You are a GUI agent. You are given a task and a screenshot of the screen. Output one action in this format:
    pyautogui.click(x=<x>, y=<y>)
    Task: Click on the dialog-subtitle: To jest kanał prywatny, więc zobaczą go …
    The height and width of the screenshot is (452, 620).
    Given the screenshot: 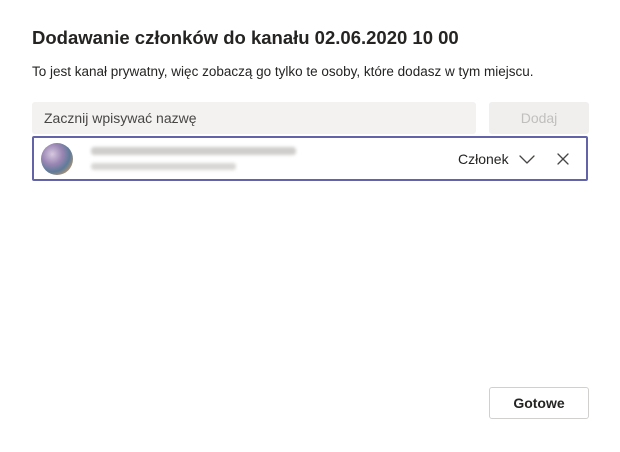 What is the action you would take?
    pyautogui.click(x=283, y=71)
    